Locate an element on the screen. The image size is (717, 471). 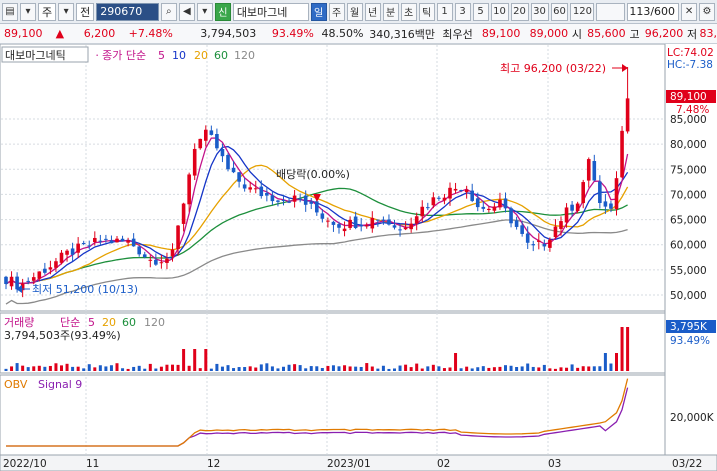
y-tick-label: 75,000 is located at coordinates (688, 170).